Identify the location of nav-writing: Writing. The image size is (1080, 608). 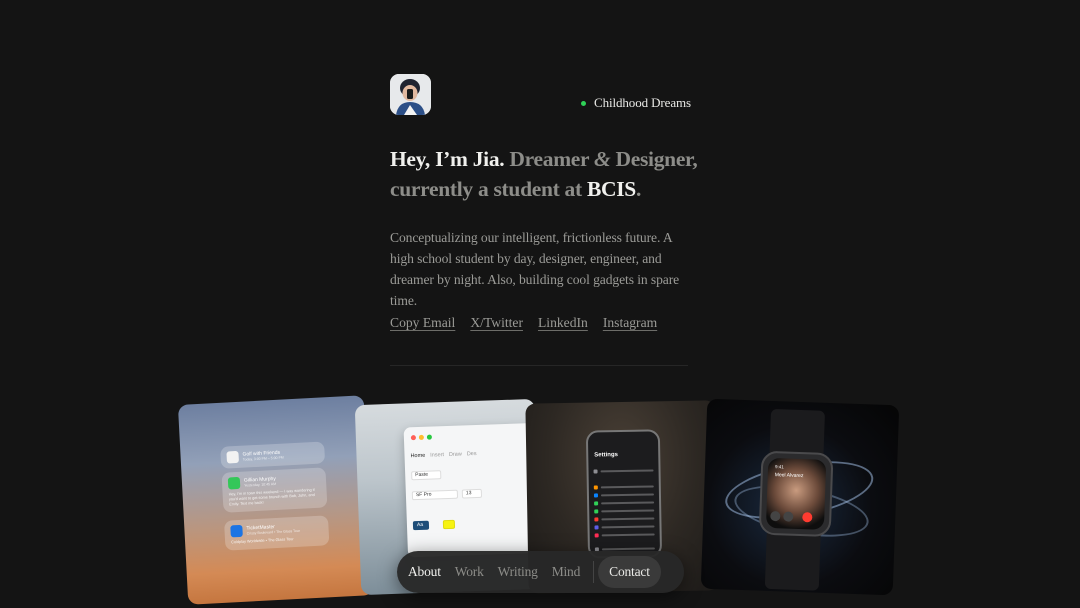
(518, 572).